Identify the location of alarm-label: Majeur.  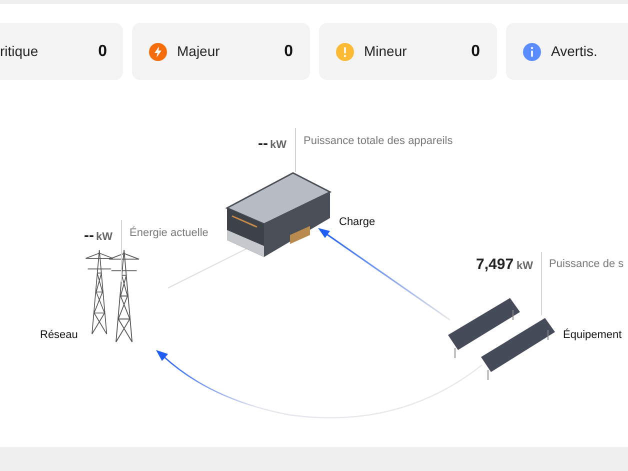
(198, 51).